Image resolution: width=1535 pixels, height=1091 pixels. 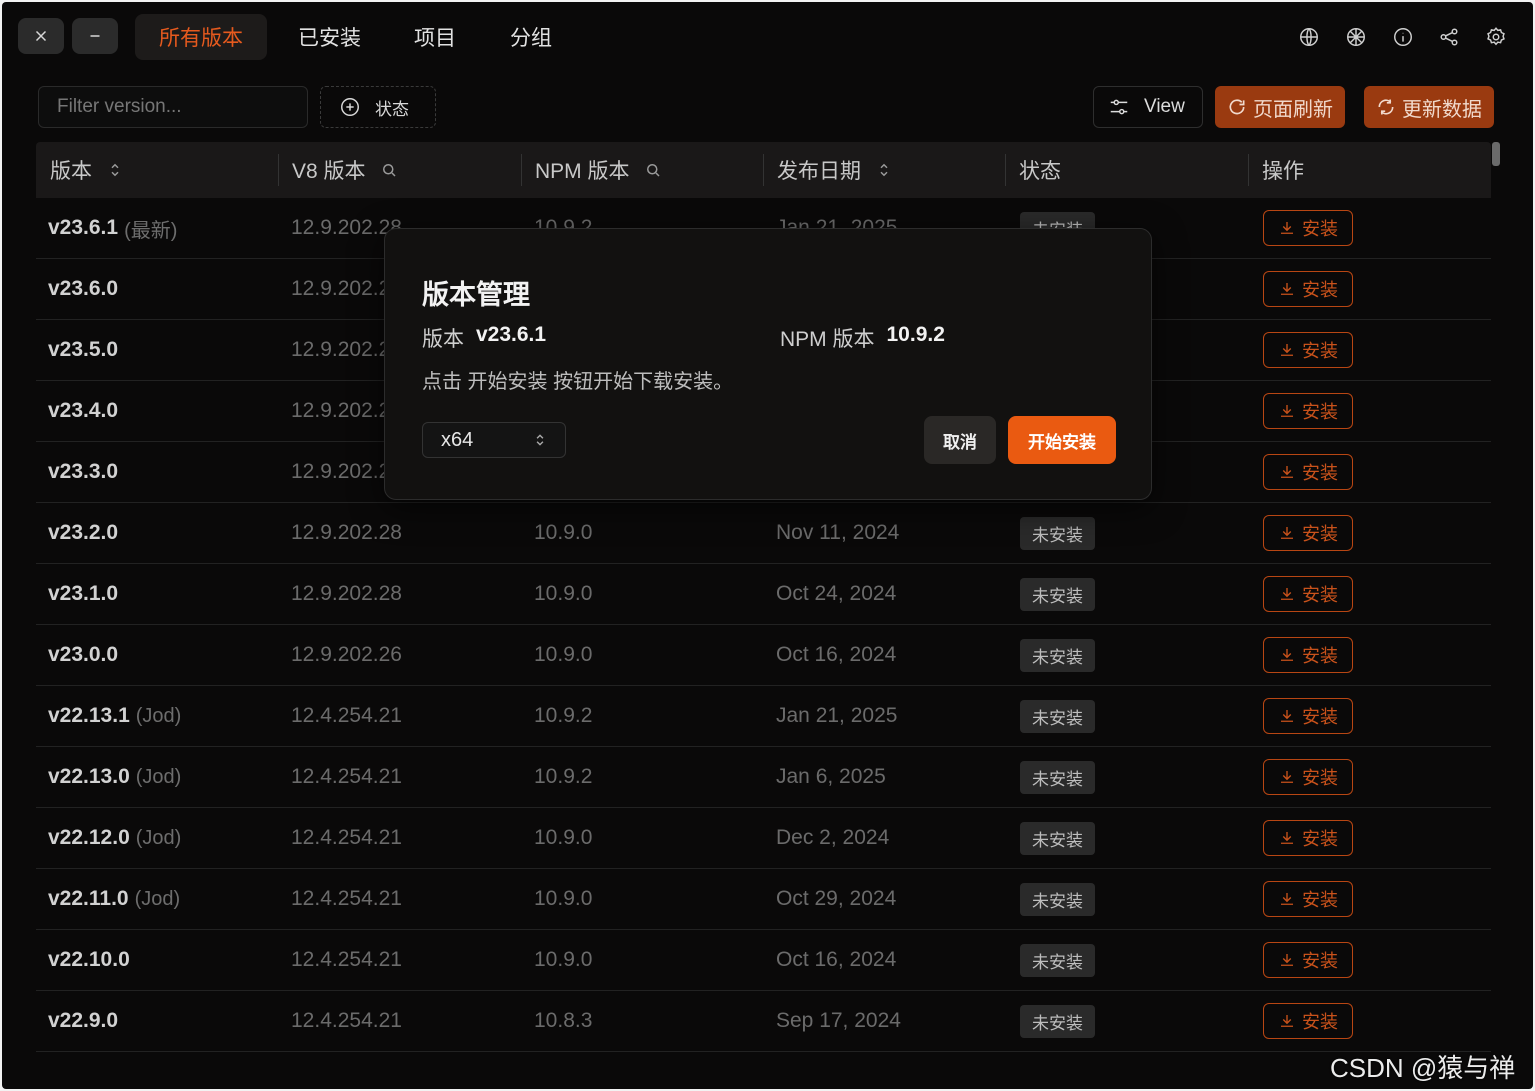 I want to click on version-number: v23.1.0, so click(x=83, y=593).